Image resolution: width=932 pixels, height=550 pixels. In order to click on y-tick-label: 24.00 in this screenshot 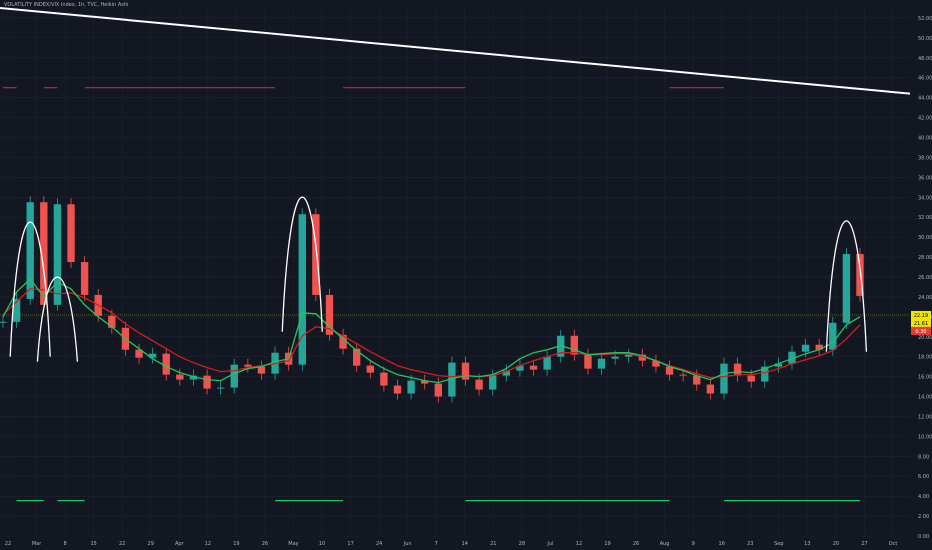, I will do `click(925, 298)`.